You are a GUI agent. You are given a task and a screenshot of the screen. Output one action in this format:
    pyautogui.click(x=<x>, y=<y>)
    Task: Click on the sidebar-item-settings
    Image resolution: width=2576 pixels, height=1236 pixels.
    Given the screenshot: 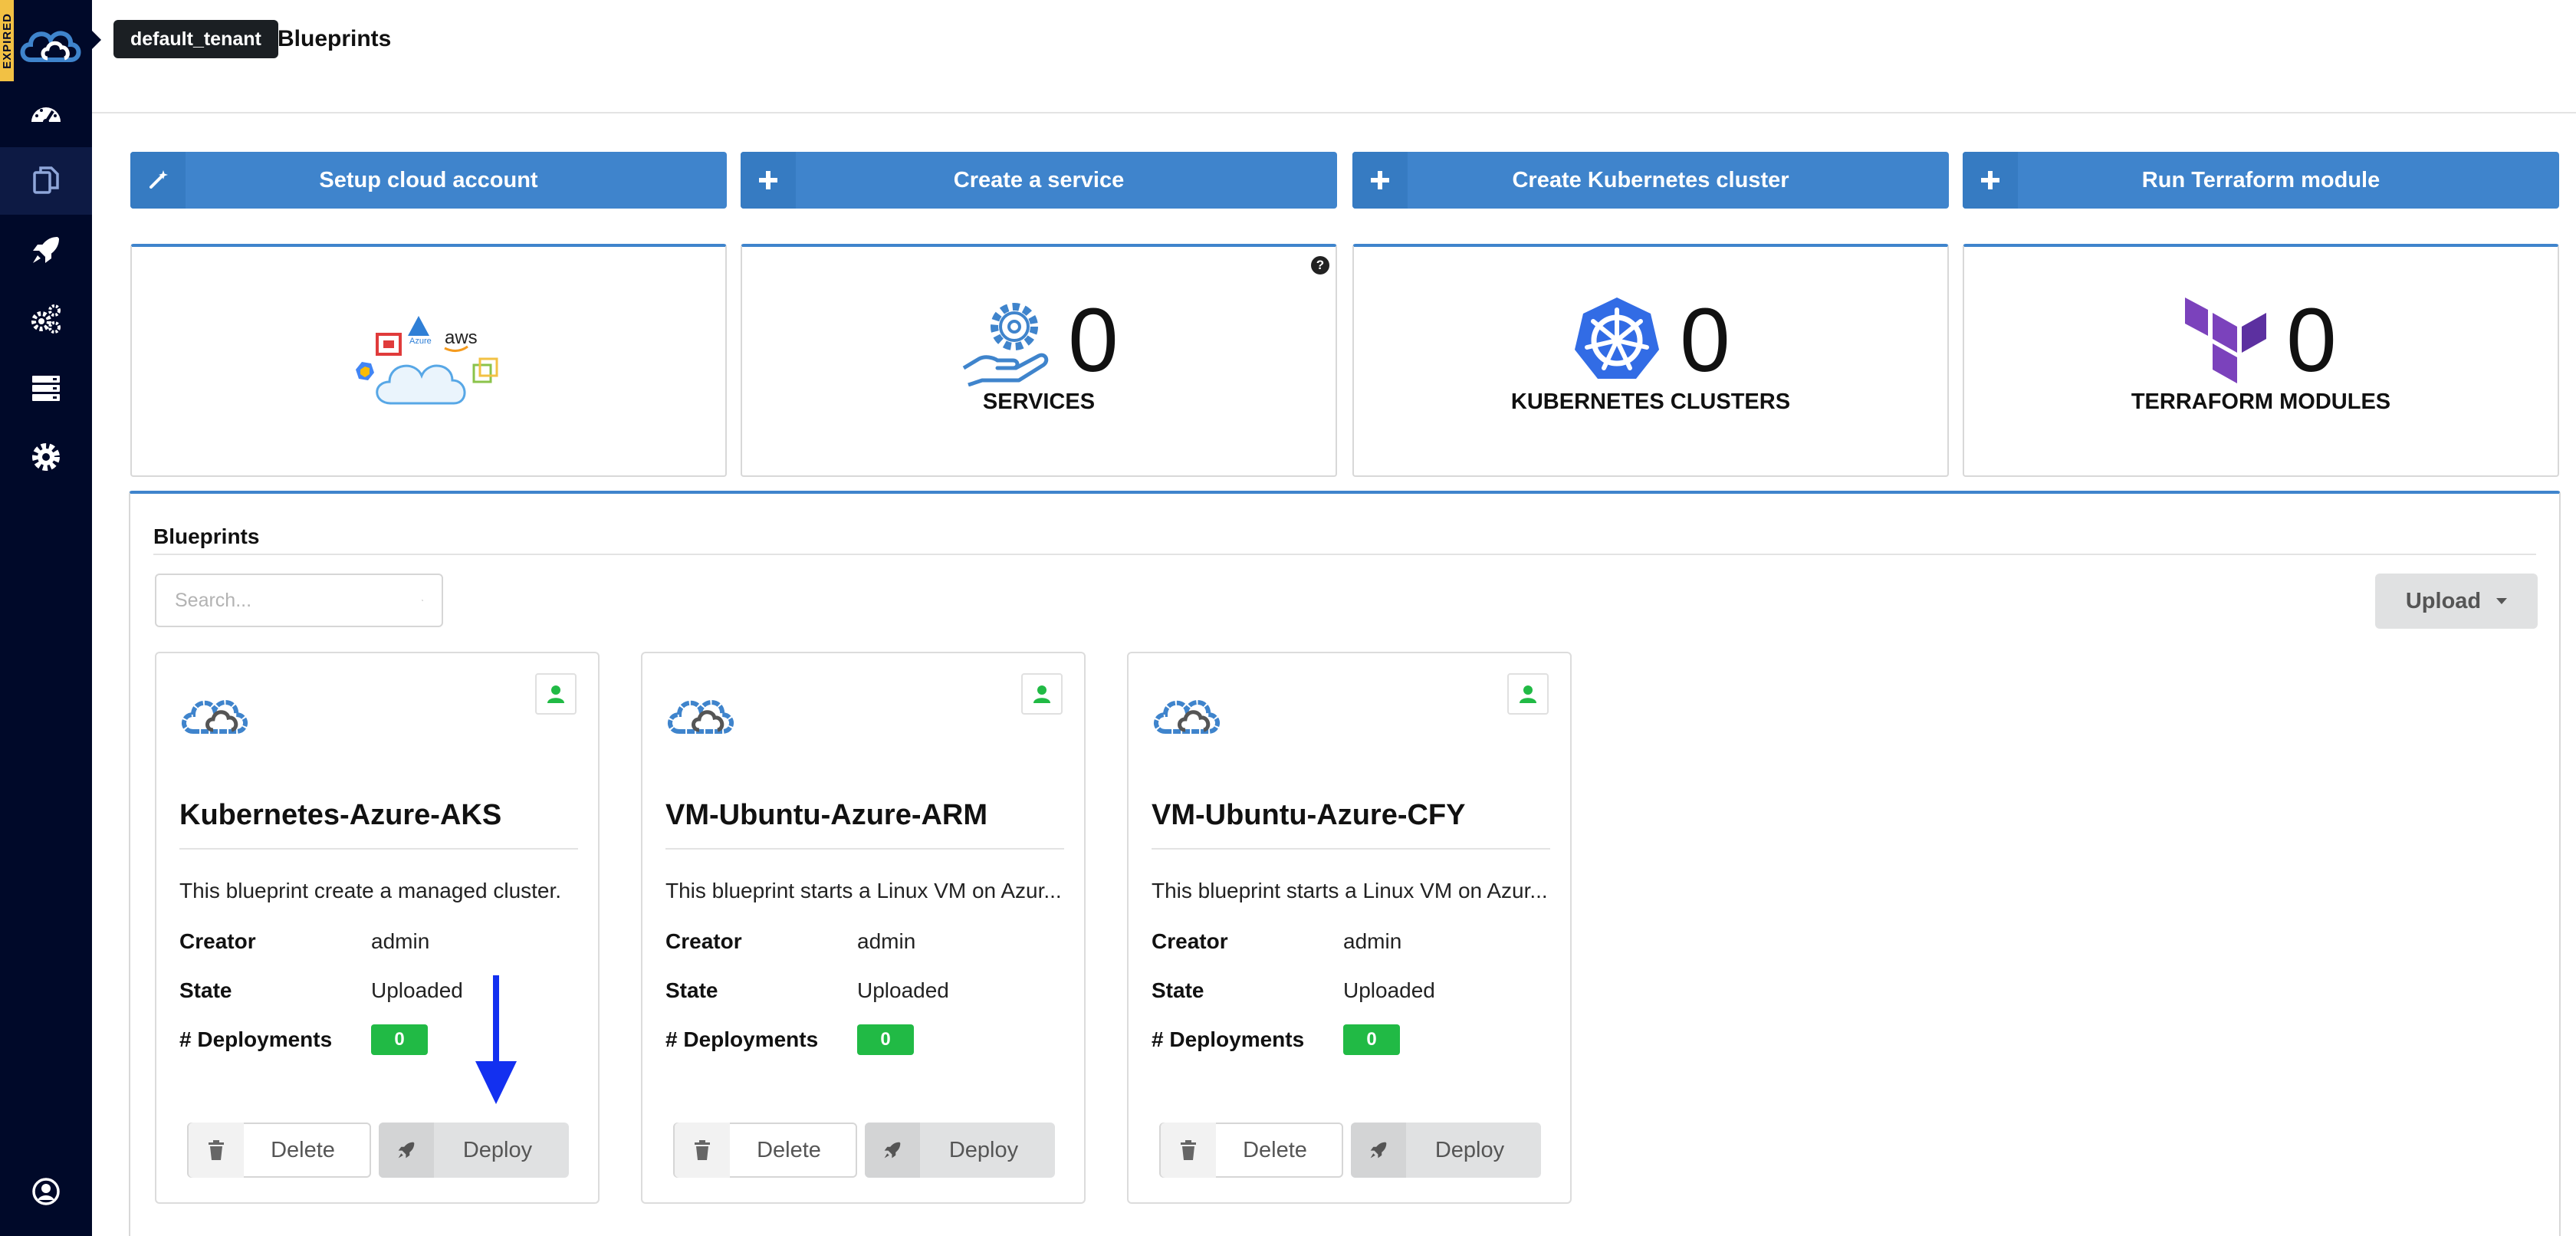 What is the action you would take?
    pyautogui.click(x=46, y=457)
    